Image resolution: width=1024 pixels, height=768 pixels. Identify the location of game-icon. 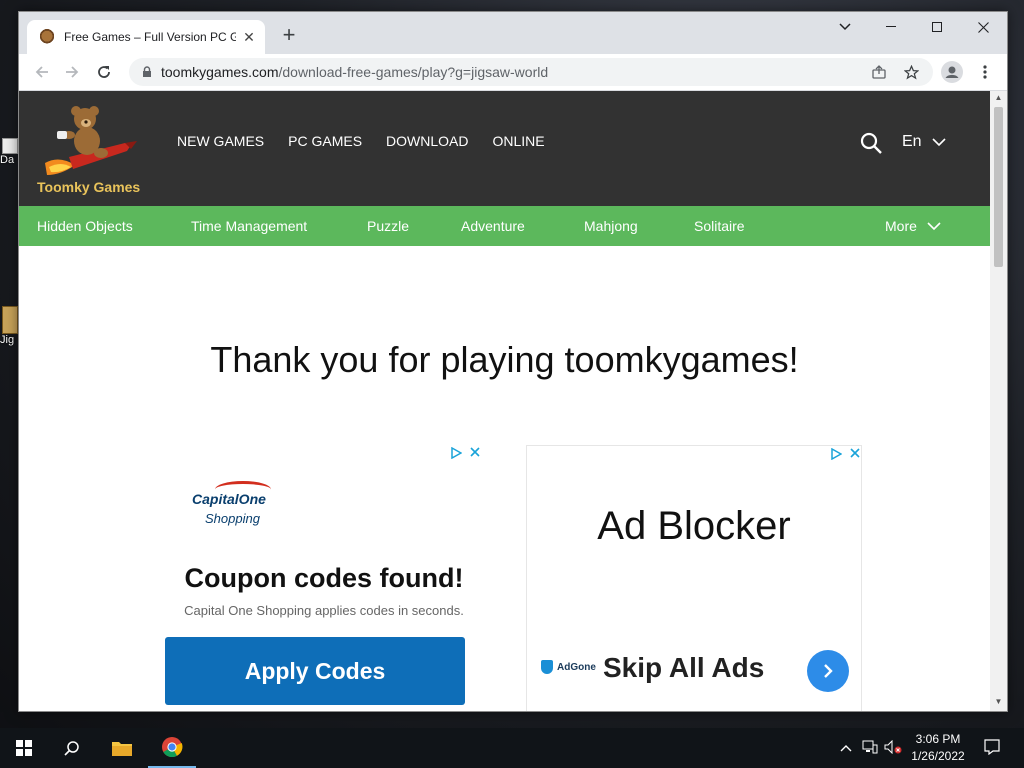
(10, 320).